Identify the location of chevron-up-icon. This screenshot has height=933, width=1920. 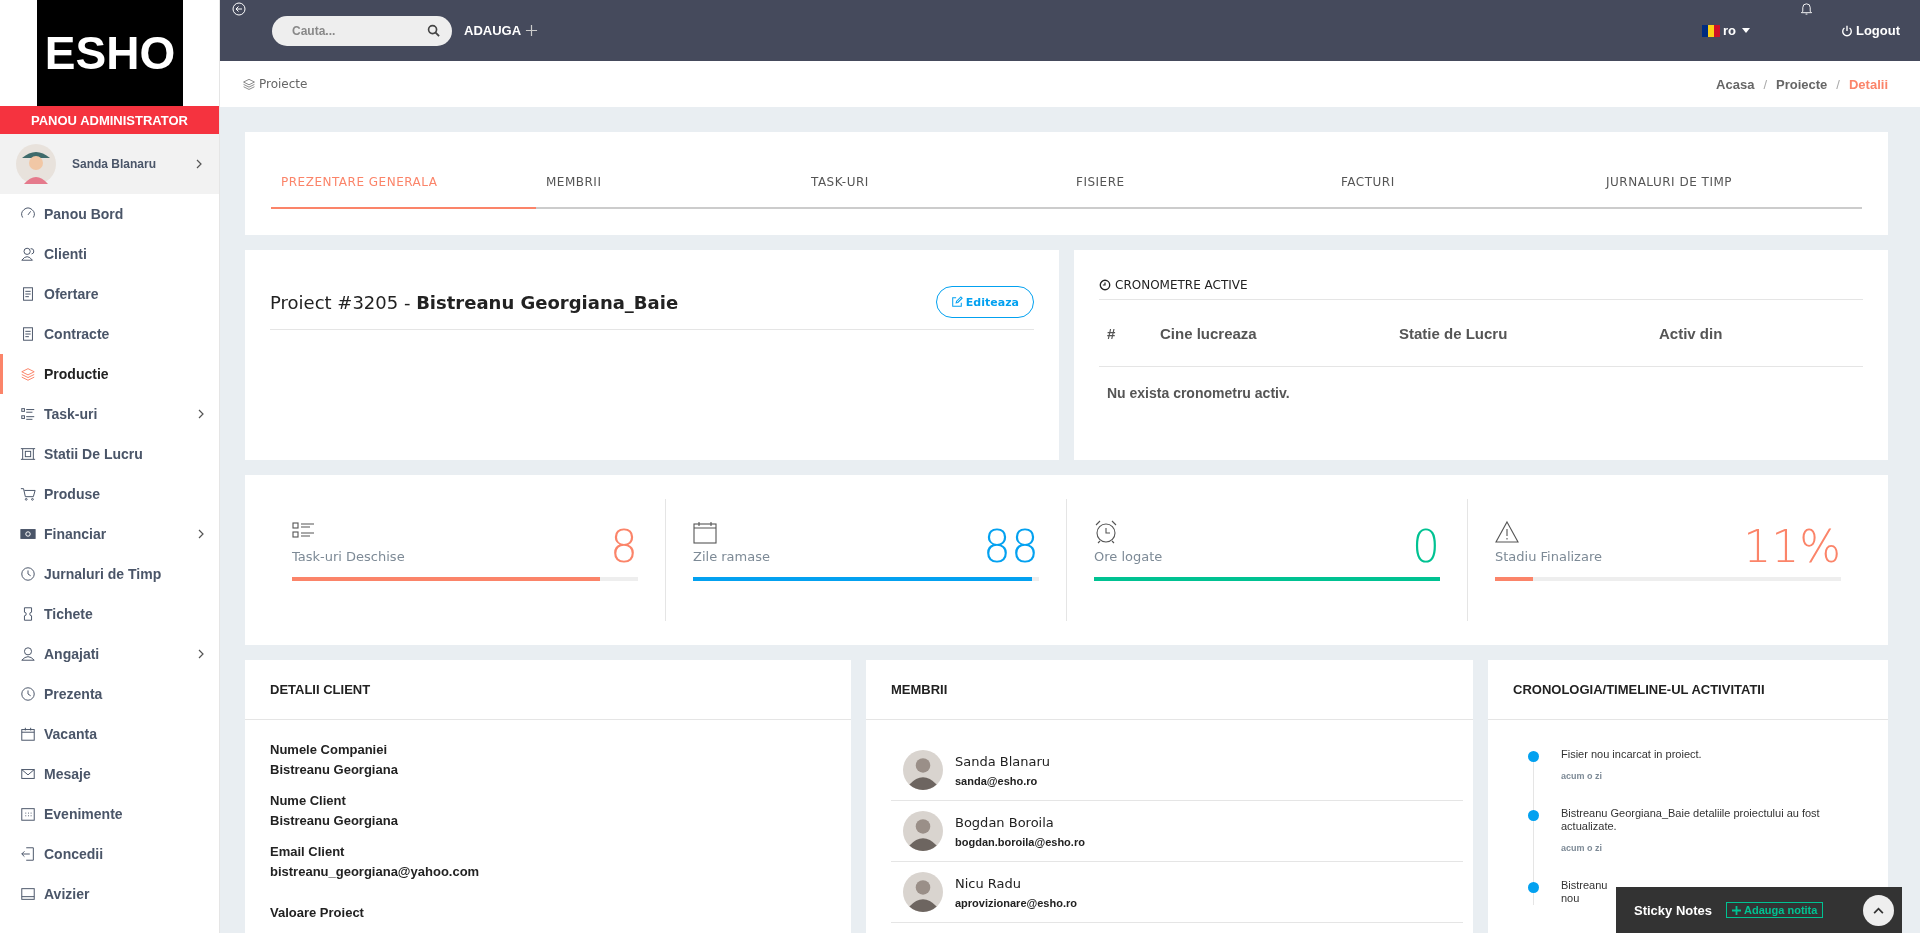
(1878, 910).